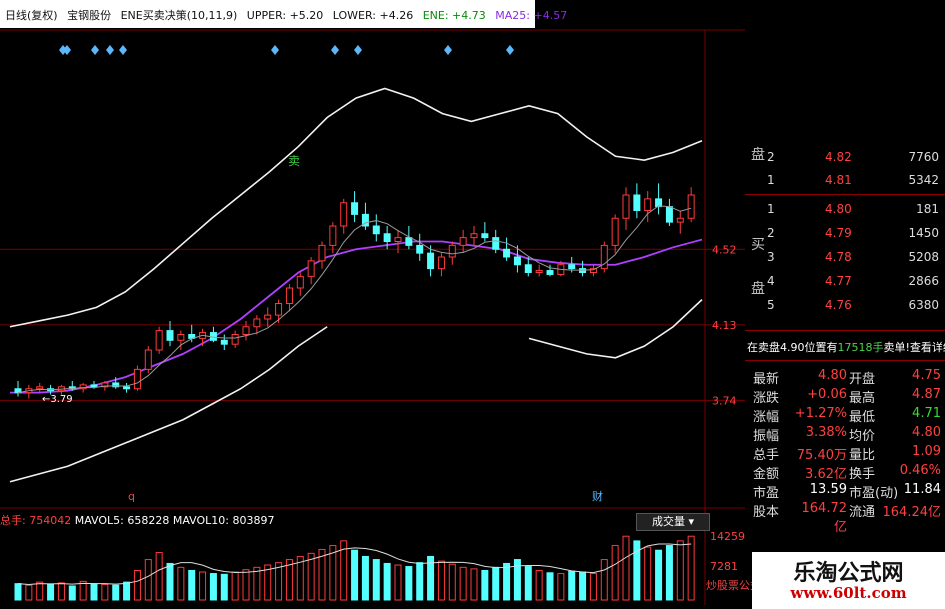 This screenshot has height=609, width=945. What do you see at coordinates (838, 233) in the screenshot?
I see `orderbook-price: 4.79` at bounding box center [838, 233].